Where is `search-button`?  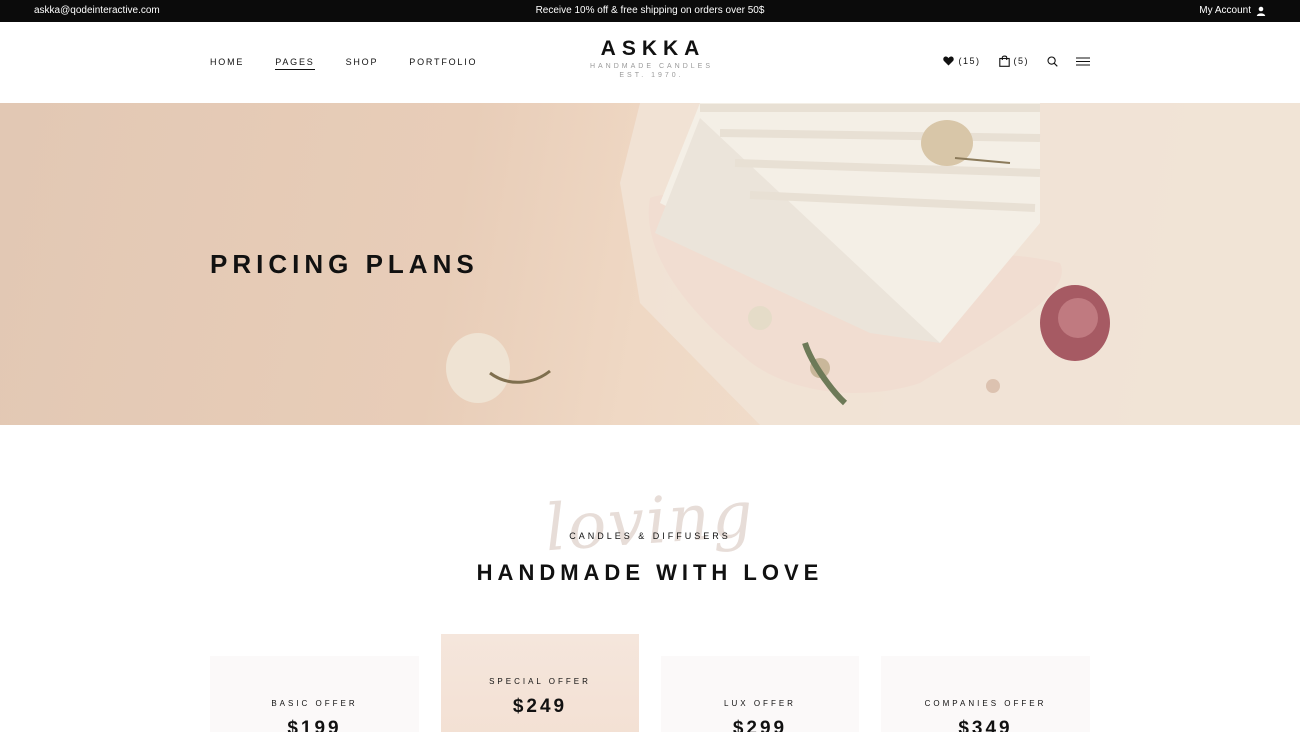 search-button is located at coordinates (1052, 61).